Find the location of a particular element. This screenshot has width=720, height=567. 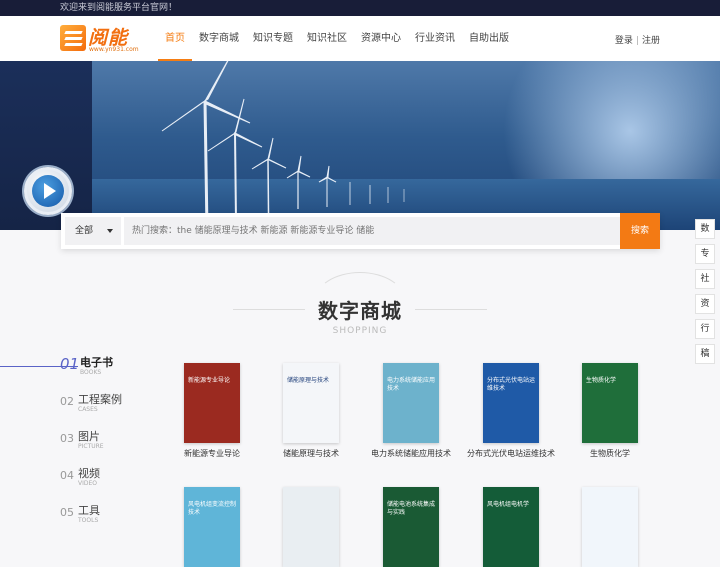

category-label: 工程案例 is located at coordinates (100, 399).